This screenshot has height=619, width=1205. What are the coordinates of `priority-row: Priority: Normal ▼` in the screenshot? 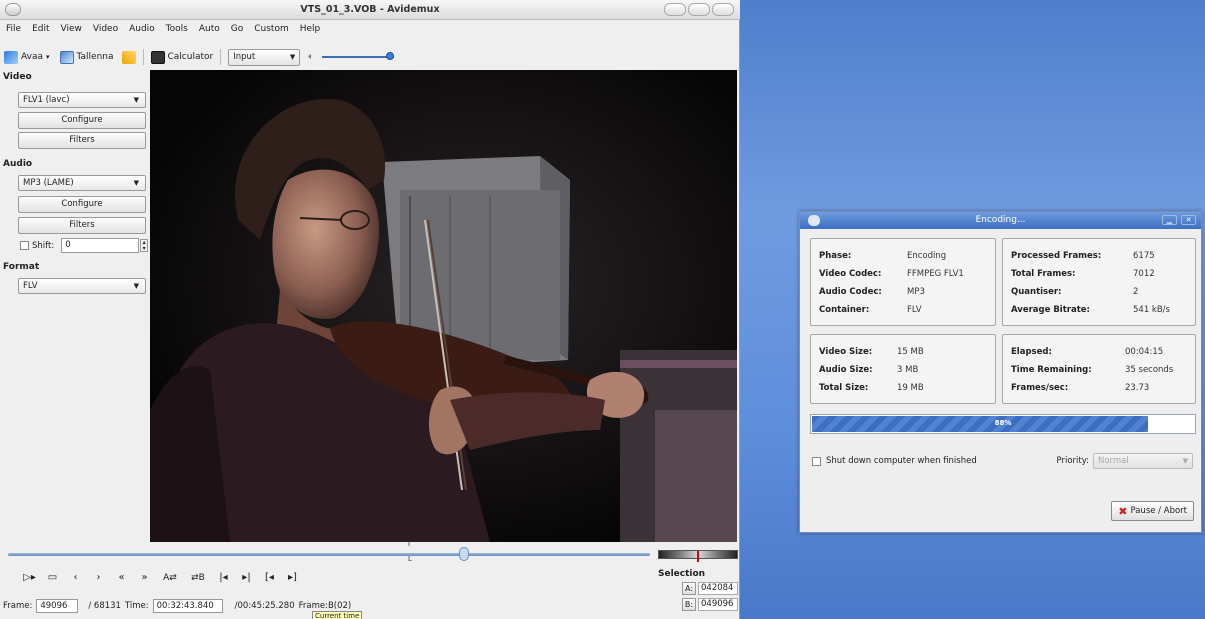 It's located at (1125, 461).